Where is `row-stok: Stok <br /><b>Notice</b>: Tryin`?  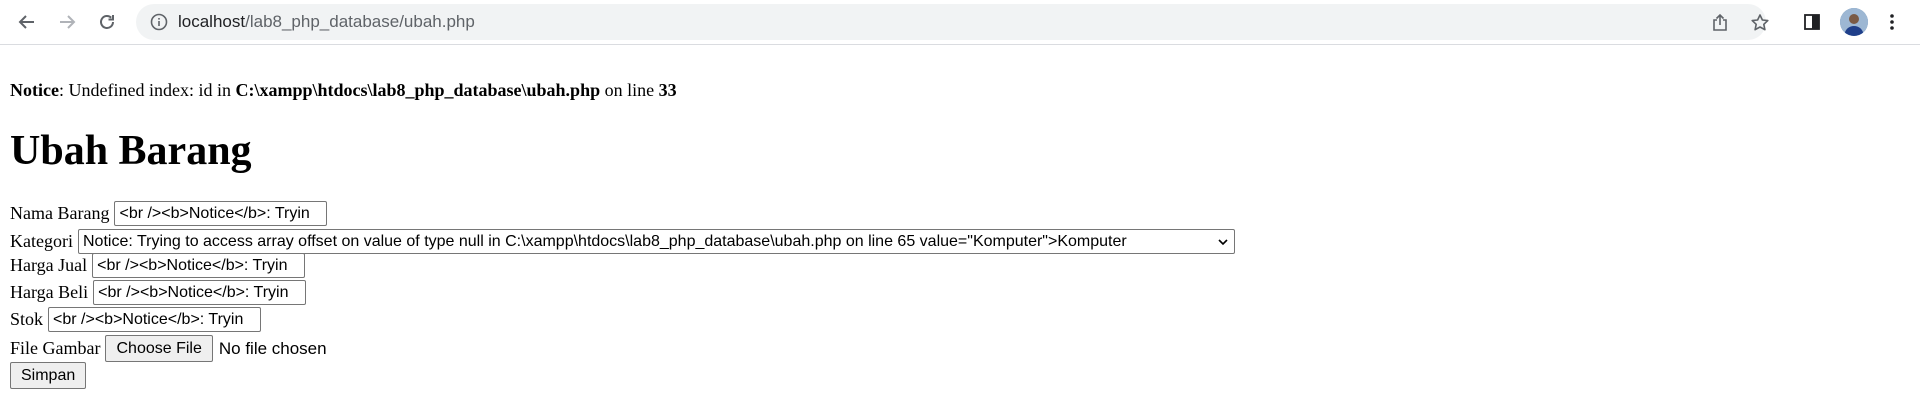 row-stok: Stok <br /><b>Notice</b>: Tryin is located at coordinates (136, 319).